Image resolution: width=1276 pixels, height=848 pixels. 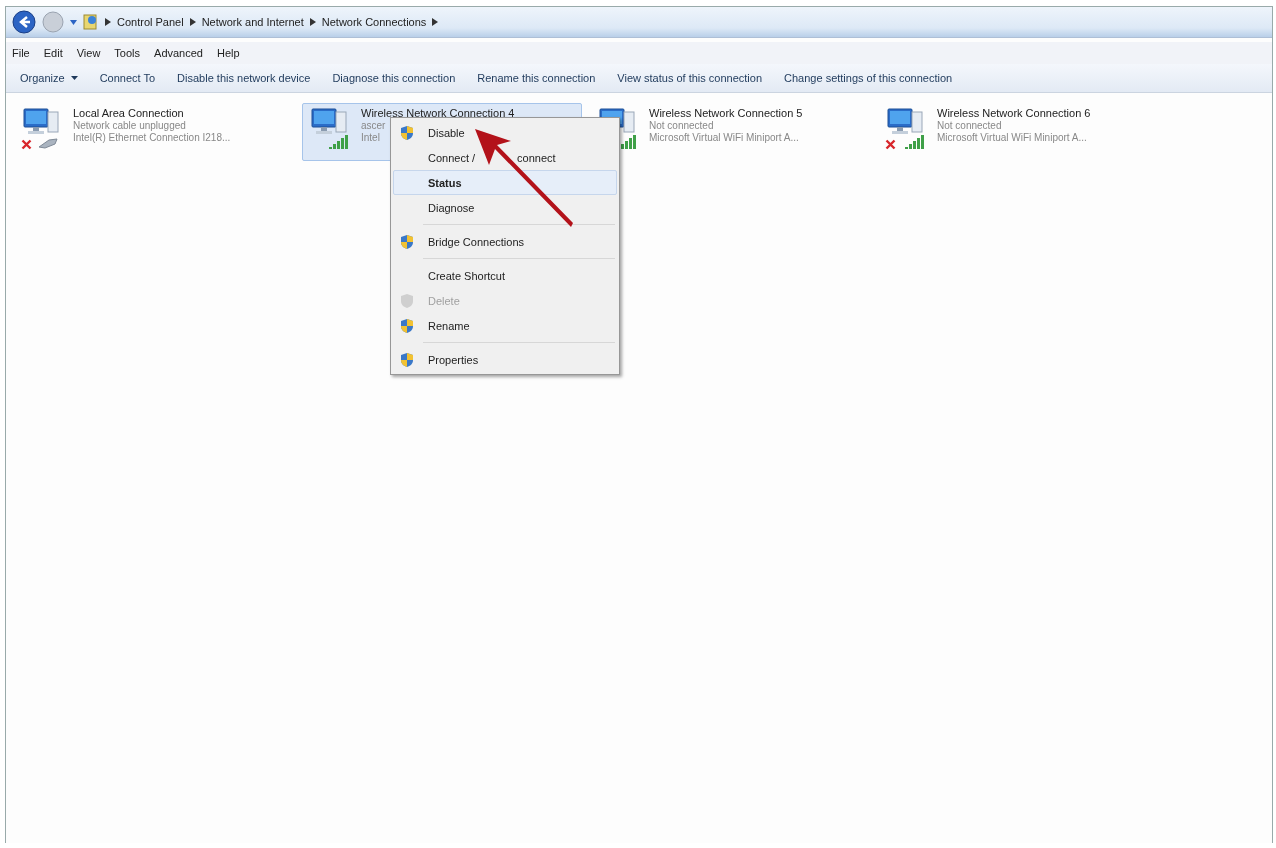 I want to click on menu-item: Tools, so click(x=127, y=53).